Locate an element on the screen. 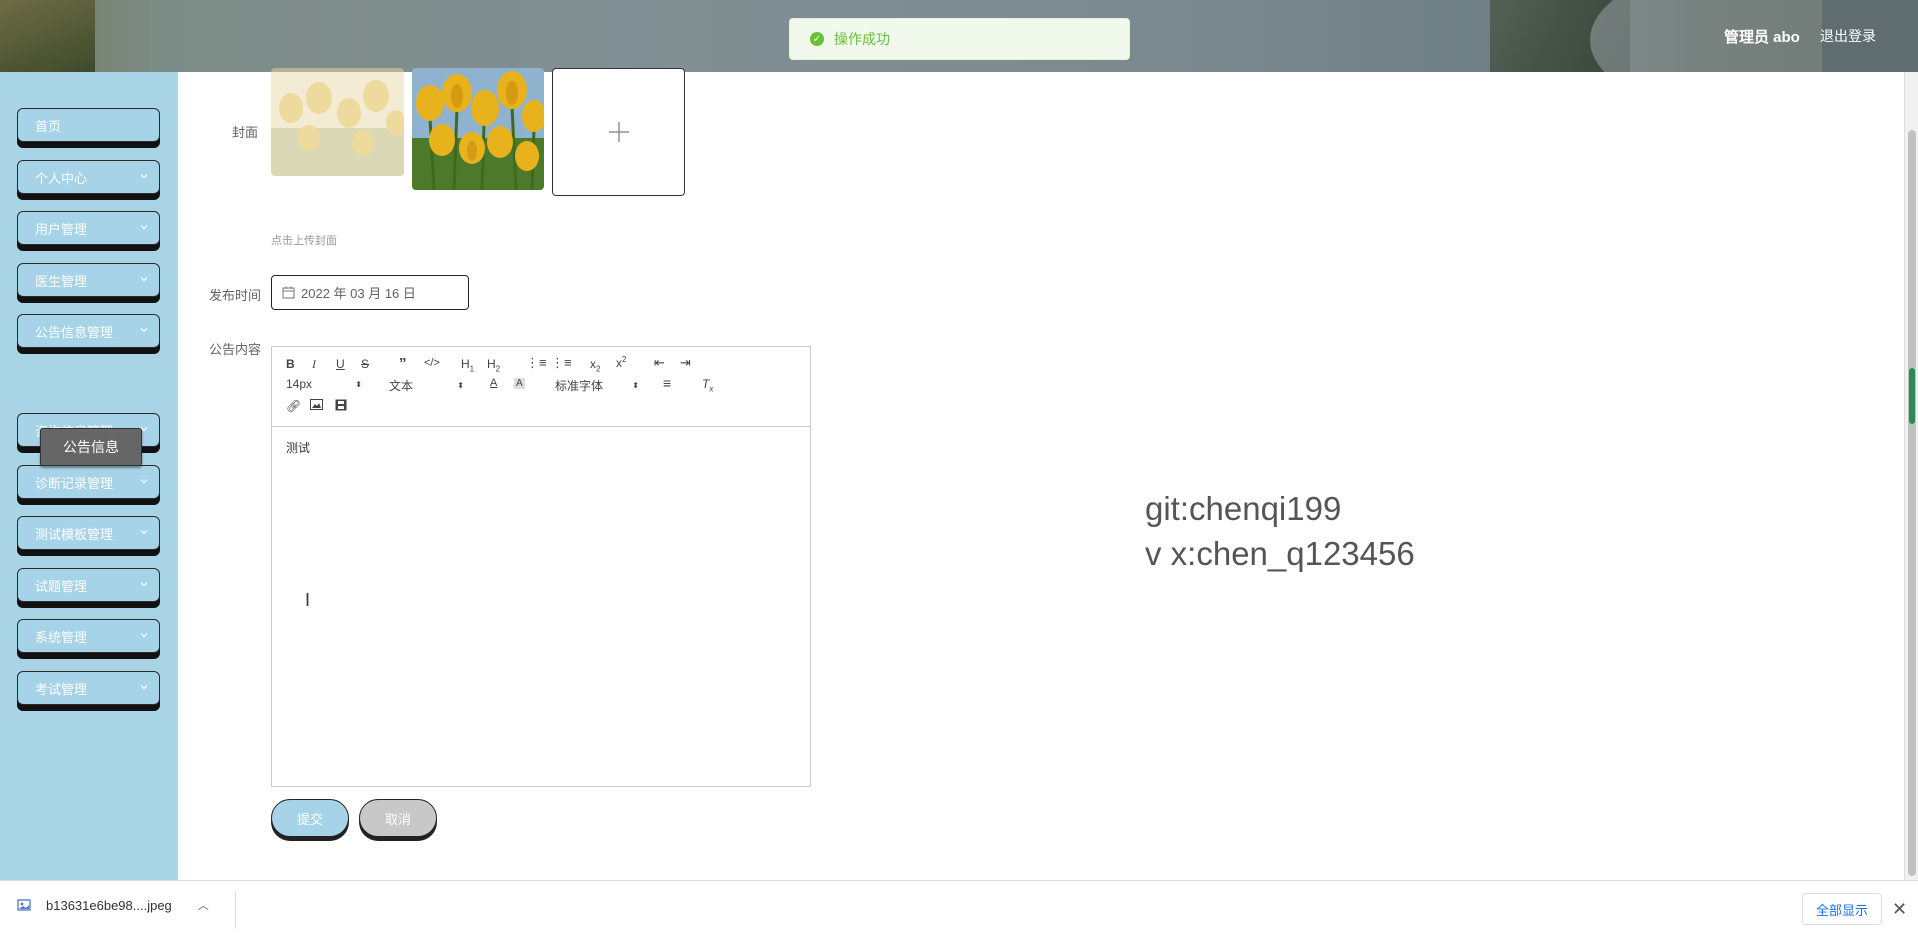 Image resolution: width=1918 pixels, height=938 pixels. header-select: 文本 ⬍ is located at coordinates (426, 385).